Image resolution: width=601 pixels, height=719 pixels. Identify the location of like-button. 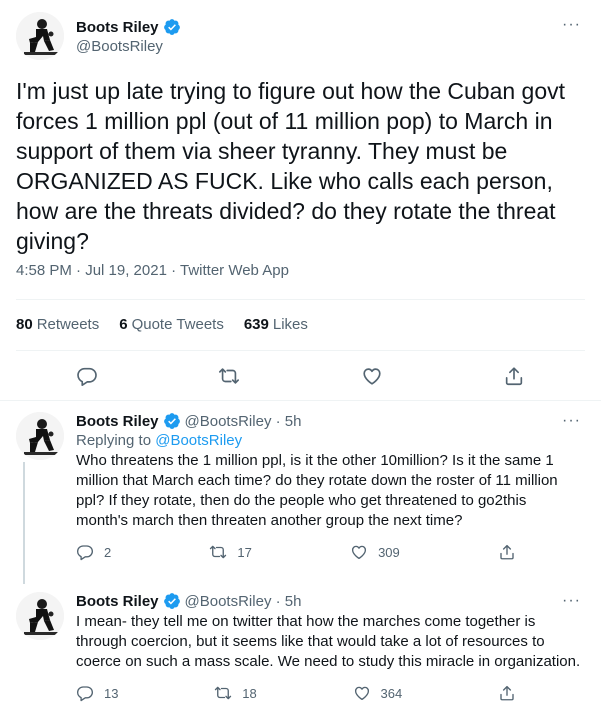
(372, 376).